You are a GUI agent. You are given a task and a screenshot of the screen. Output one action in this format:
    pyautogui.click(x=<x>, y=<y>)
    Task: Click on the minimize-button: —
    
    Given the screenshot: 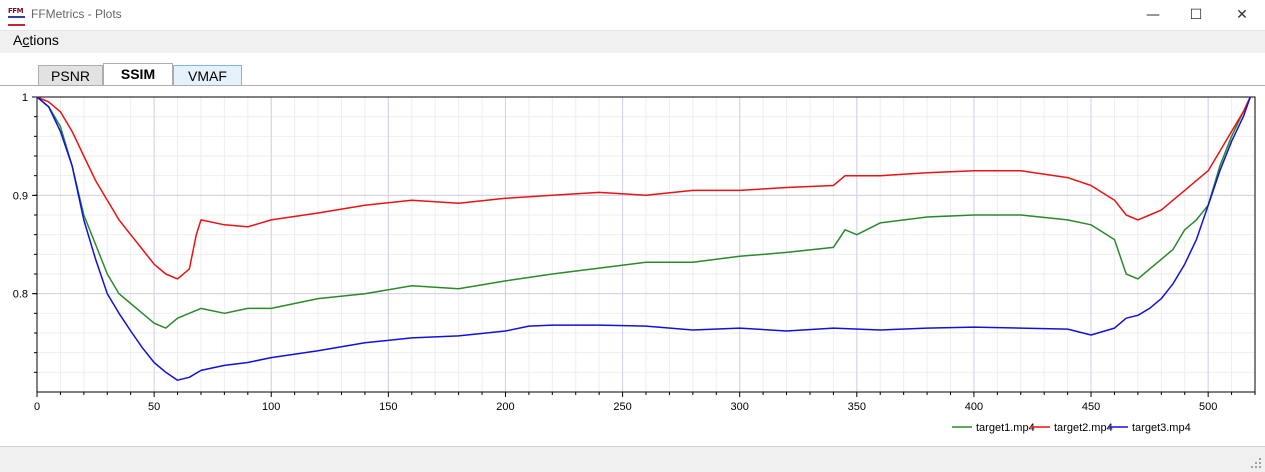 What is the action you would take?
    pyautogui.click(x=1153, y=15)
    